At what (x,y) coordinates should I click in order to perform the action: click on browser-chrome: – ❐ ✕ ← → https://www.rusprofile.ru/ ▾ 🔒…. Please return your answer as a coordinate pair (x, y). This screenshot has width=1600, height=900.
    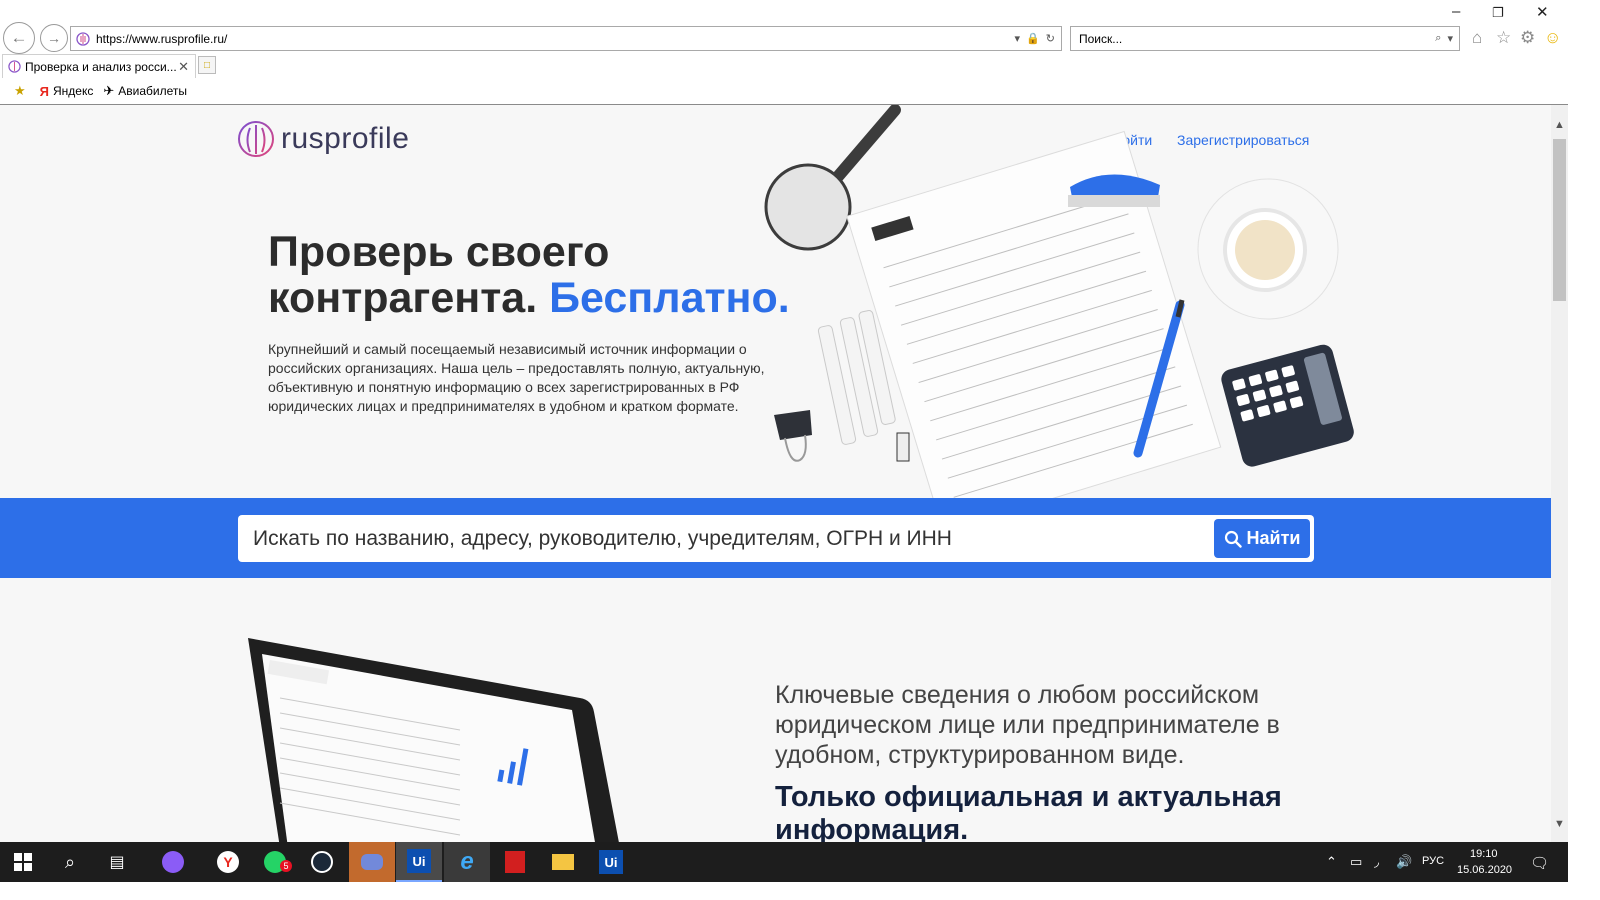
    Looking at the image, I should click on (784, 53).